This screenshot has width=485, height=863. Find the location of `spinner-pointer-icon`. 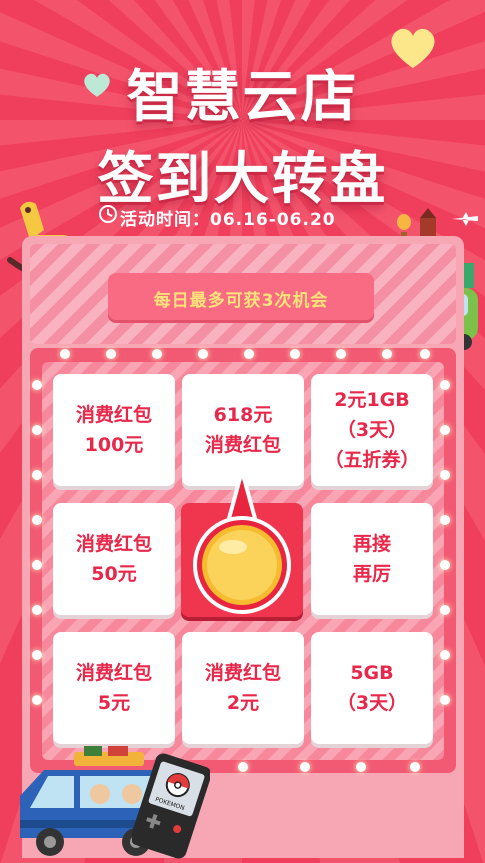

spinner-pointer-icon is located at coordinates (242, 541).